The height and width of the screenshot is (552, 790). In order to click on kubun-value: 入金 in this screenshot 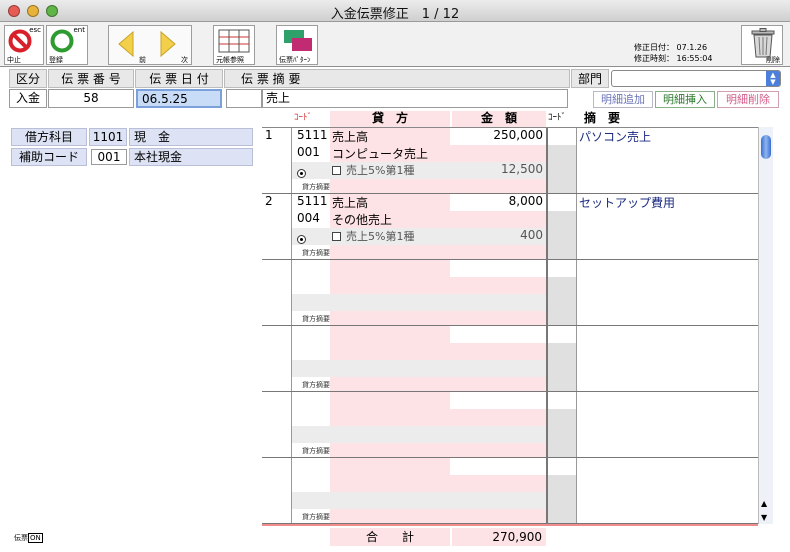, I will do `click(28, 98)`.